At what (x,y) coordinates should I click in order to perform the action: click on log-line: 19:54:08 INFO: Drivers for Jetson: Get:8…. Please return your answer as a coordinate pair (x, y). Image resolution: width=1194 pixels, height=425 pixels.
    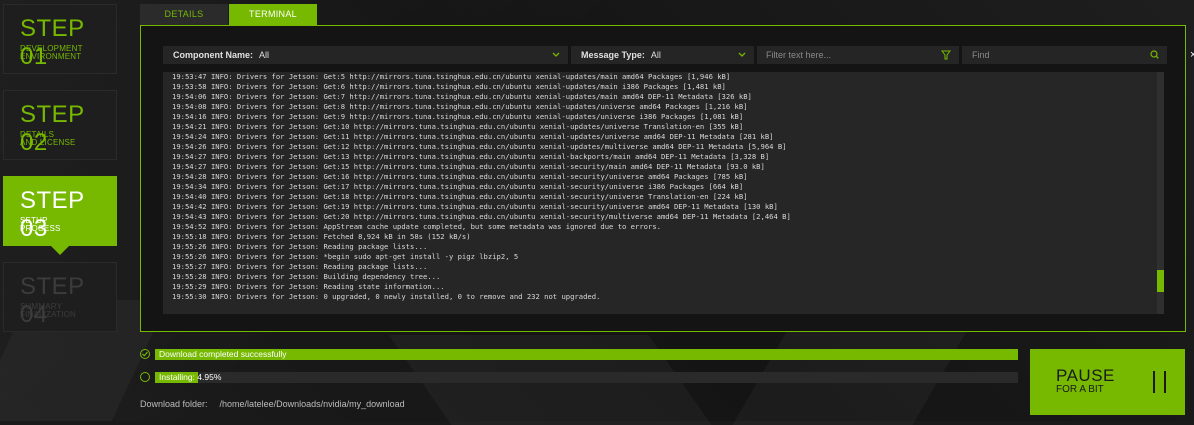
    Looking at the image, I should click on (460, 106).